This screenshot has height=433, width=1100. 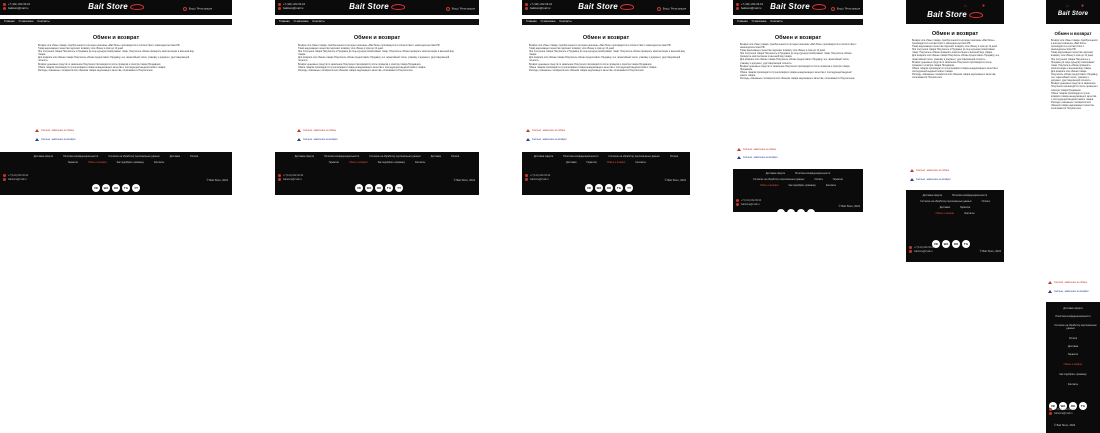 I want to click on home-icon: ⌂, so click(x=1067, y=6).